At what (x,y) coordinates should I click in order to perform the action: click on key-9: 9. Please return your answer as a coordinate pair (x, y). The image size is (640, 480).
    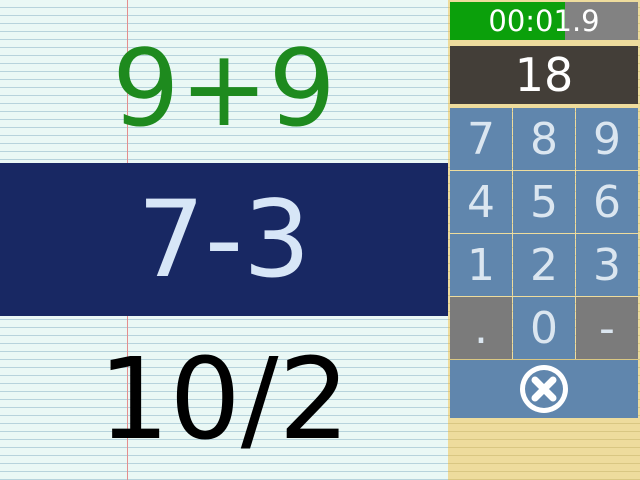
    Looking at the image, I should click on (607, 139).